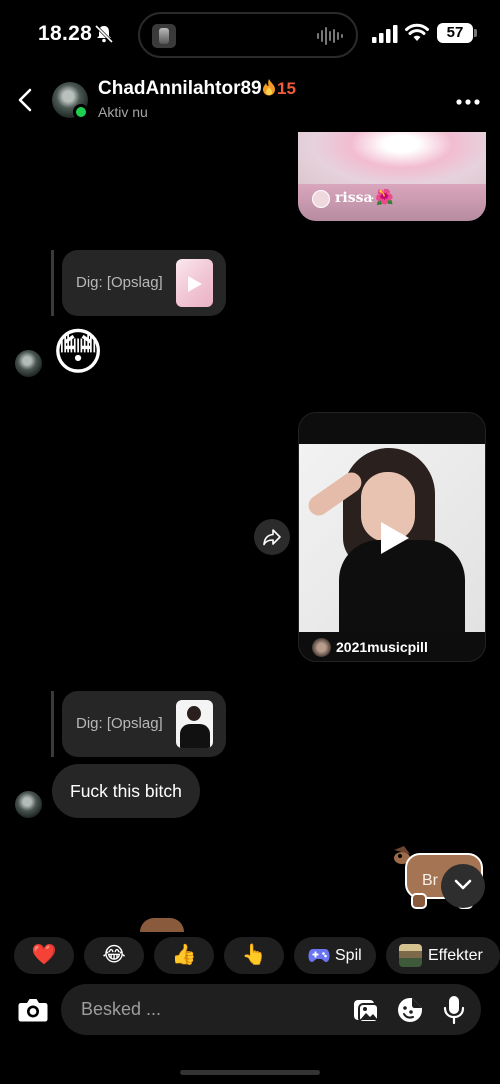 This screenshot has height=1084, width=500. I want to click on shared-post-image, so click(392, 162).